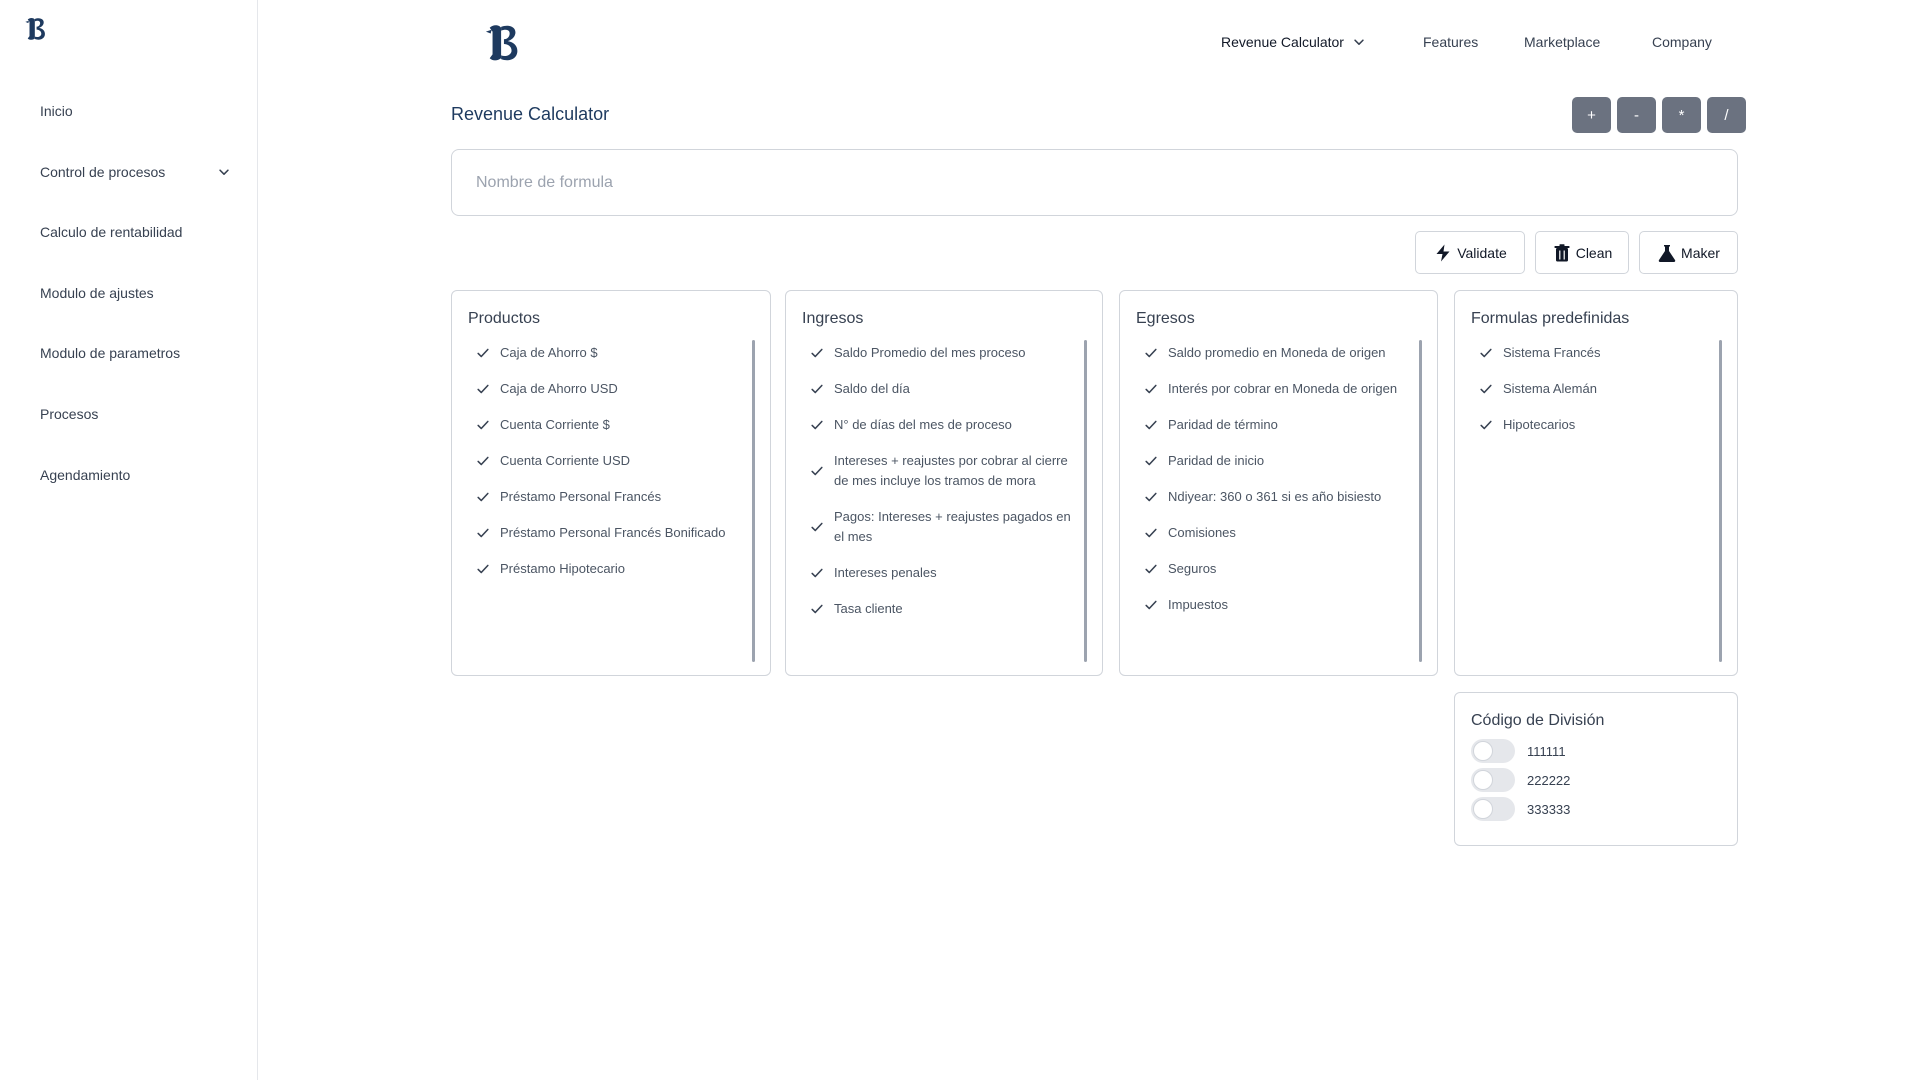  What do you see at coordinates (69, 414) in the screenshot?
I see `sidebar-item-label: Procesos` at bounding box center [69, 414].